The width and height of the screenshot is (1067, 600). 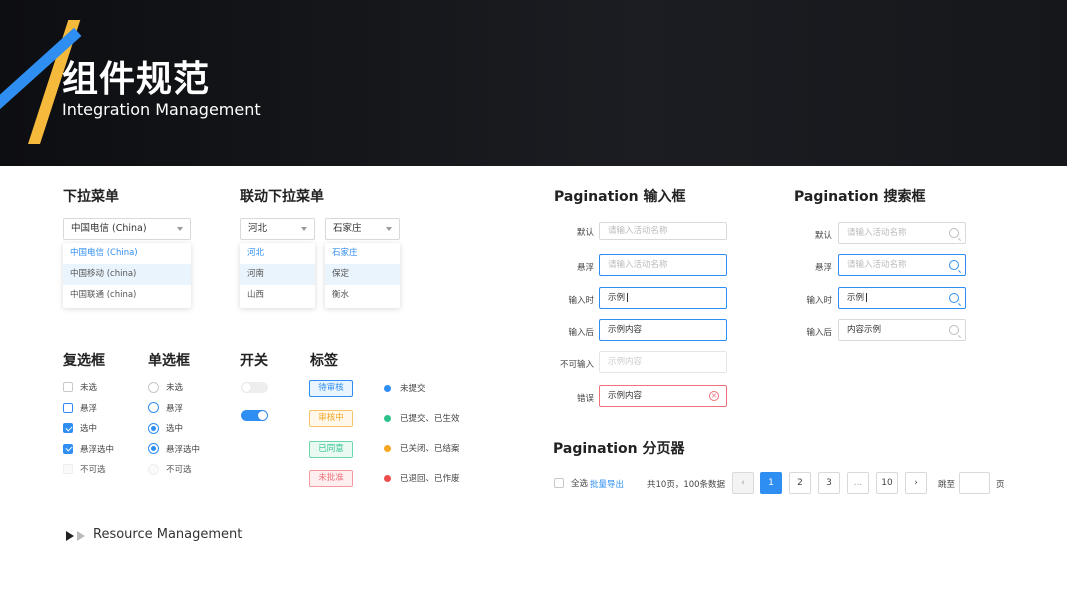 I want to click on cascade-city-menu: 石家庄 保定 衡水, so click(x=362, y=275).